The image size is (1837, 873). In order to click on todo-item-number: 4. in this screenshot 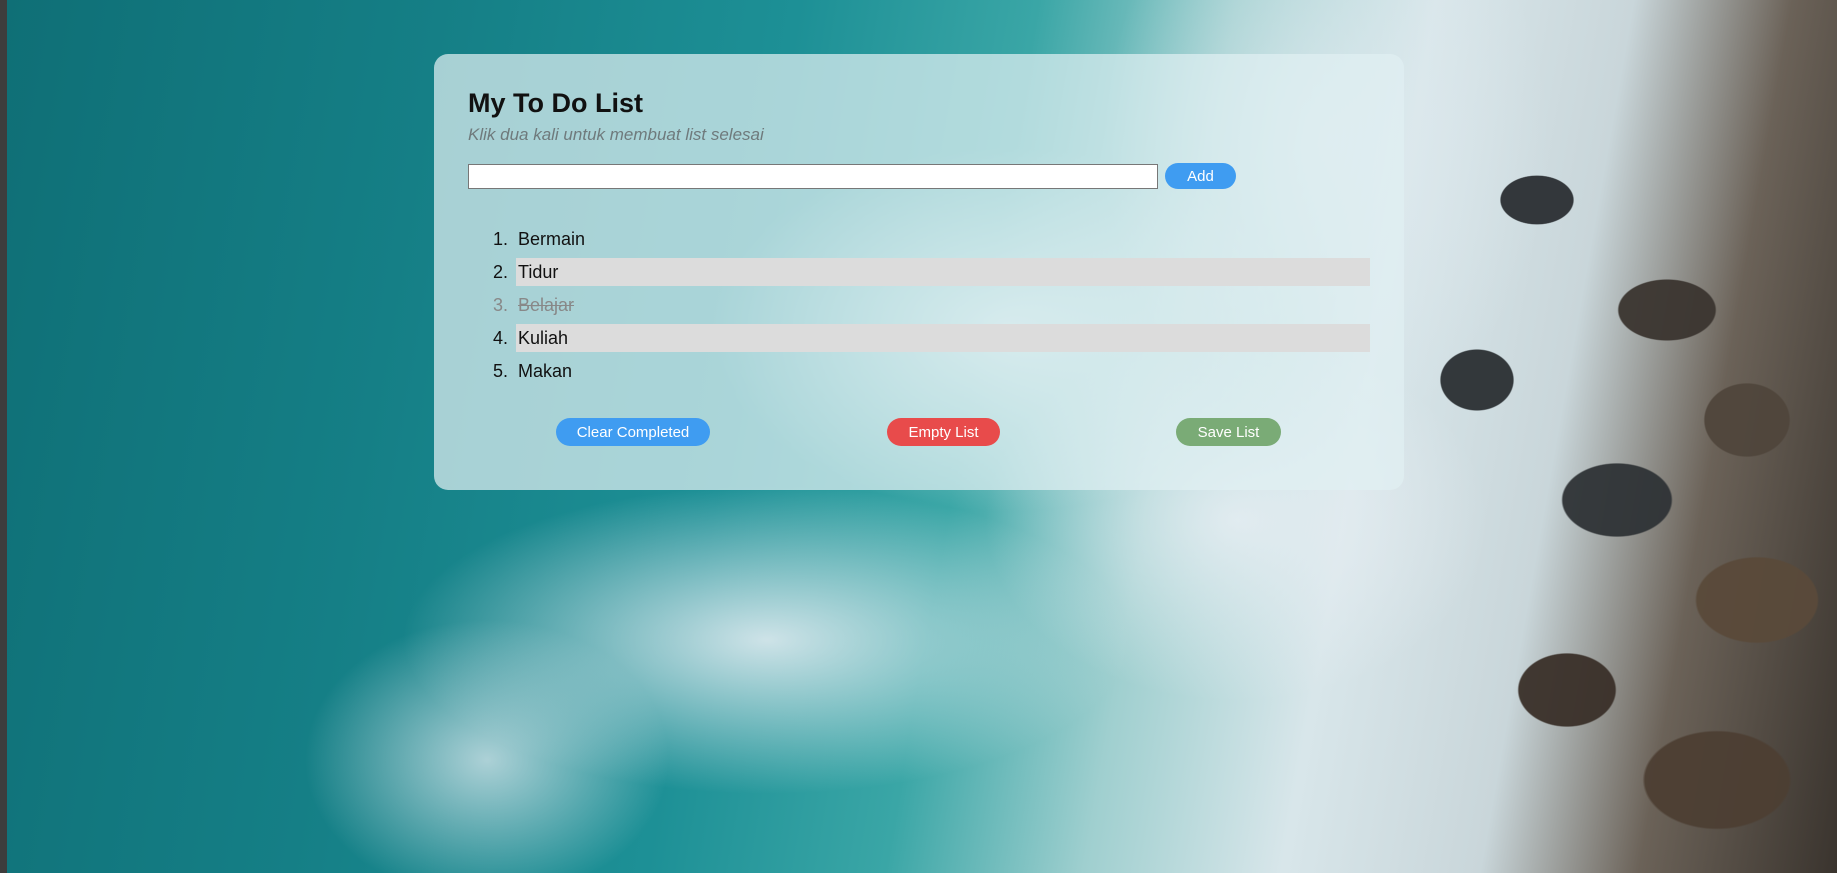, I will do `click(500, 337)`.